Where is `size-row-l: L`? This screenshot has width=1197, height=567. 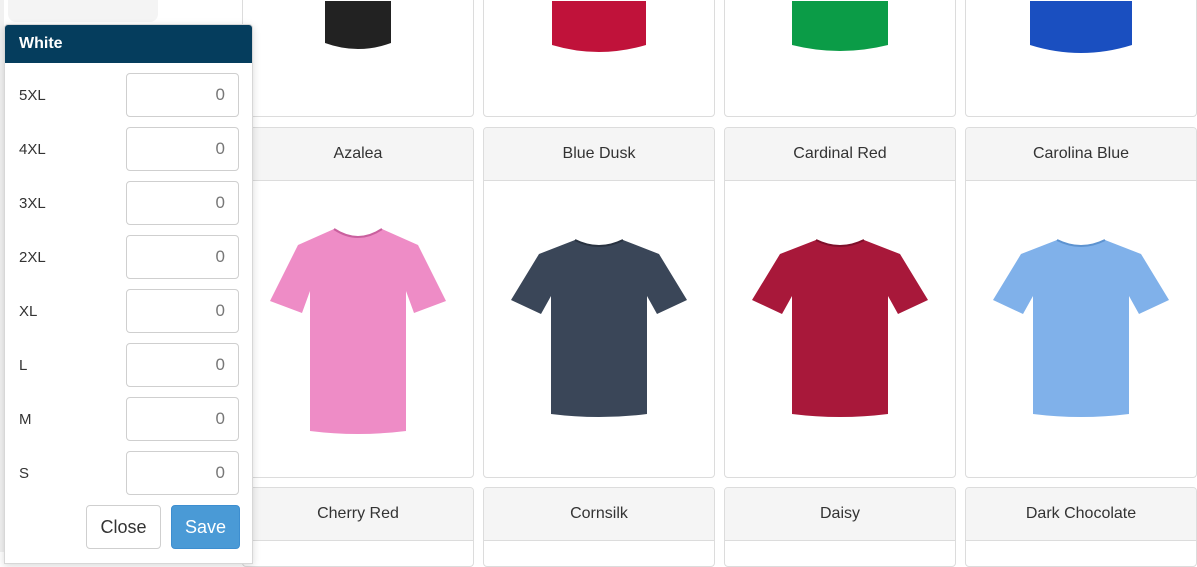
size-row-l: L is located at coordinates (128, 366).